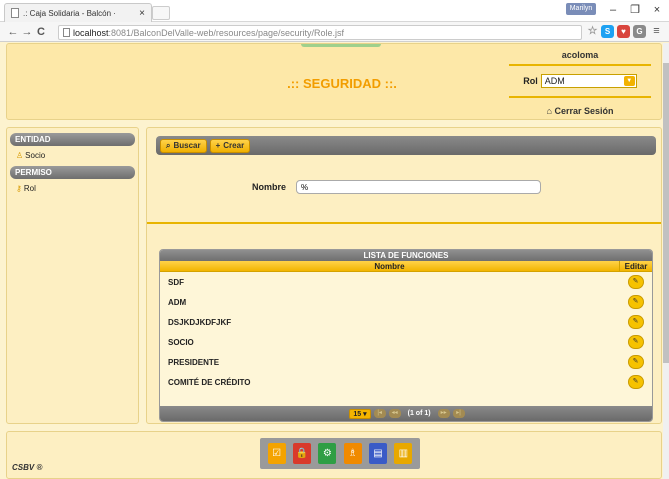 This screenshot has height=479, width=669. Describe the element at coordinates (629, 81) in the screenshot. I see `chevron-down-icon: ▼` at that location.